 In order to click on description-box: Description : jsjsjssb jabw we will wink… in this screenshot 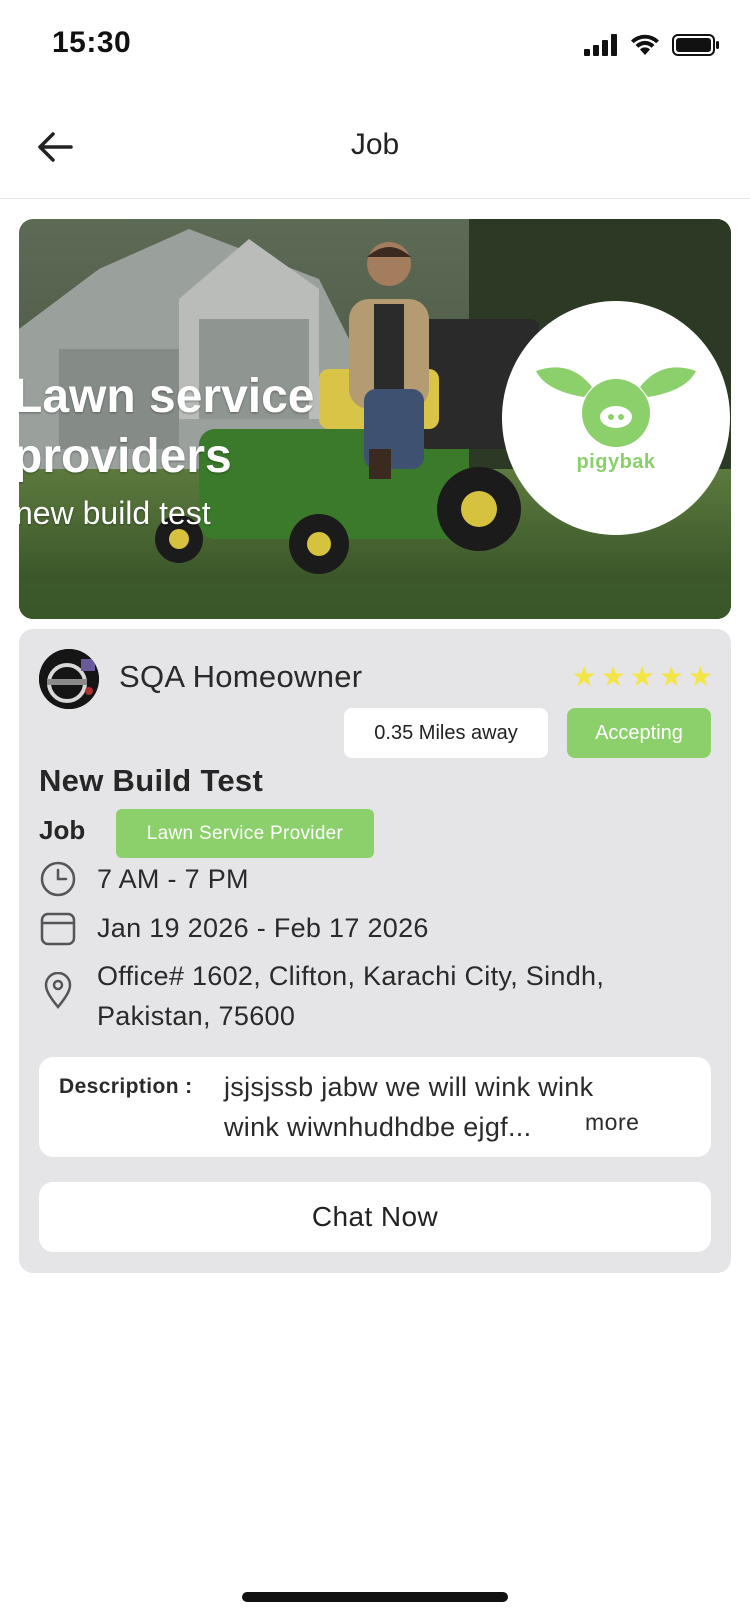, I will do `click(375, 1107)`.